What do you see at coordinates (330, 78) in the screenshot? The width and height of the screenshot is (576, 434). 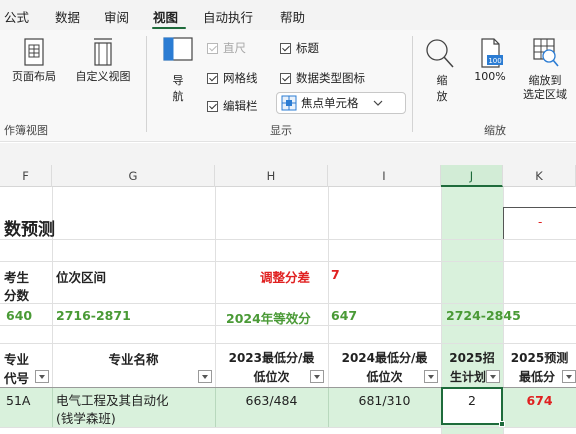 I see `data-type-icons-label: 数据类型图标` at bounding box center [330, 78].